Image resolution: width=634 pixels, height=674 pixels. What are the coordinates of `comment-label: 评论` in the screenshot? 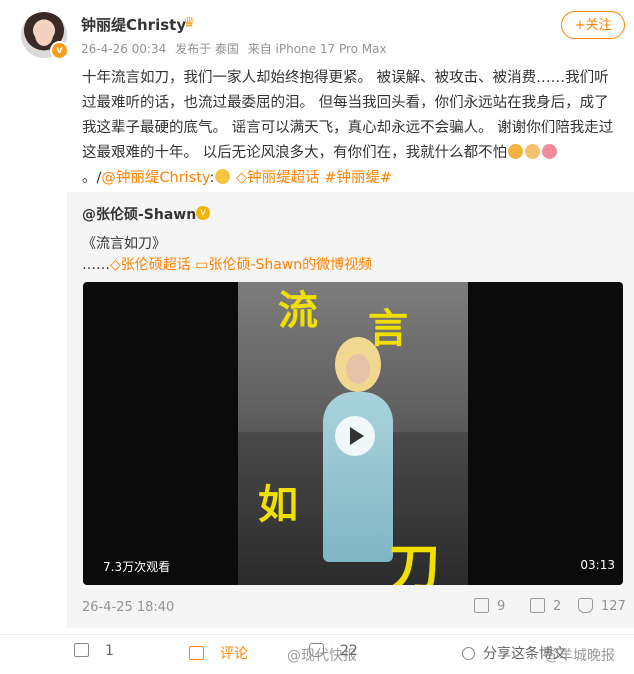 It's located at (234, 654).